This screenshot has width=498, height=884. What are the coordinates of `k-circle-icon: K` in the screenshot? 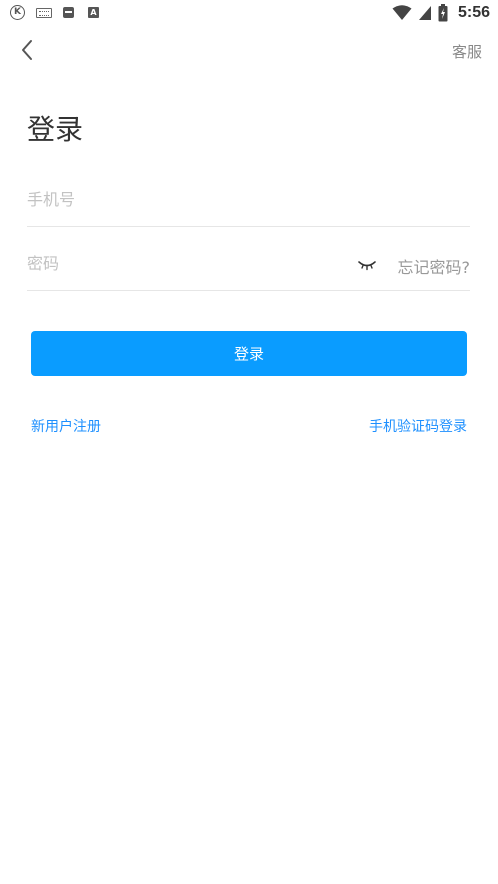 It's located at (17, 12).